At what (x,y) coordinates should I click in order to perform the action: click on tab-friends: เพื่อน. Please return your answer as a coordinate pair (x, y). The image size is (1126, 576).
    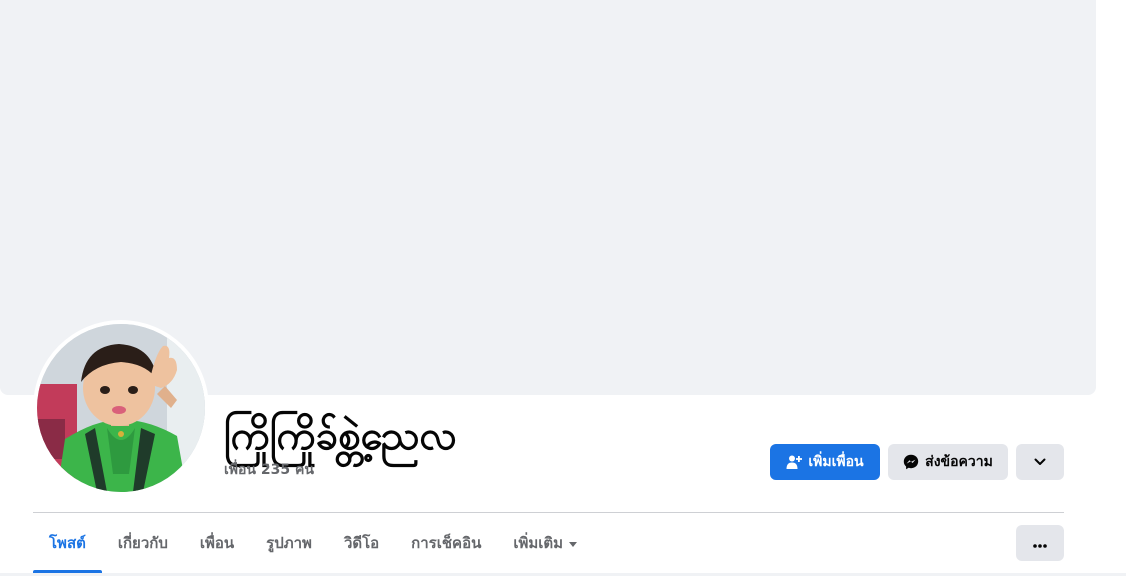
    Looking at the image, I should click on (217, 543).